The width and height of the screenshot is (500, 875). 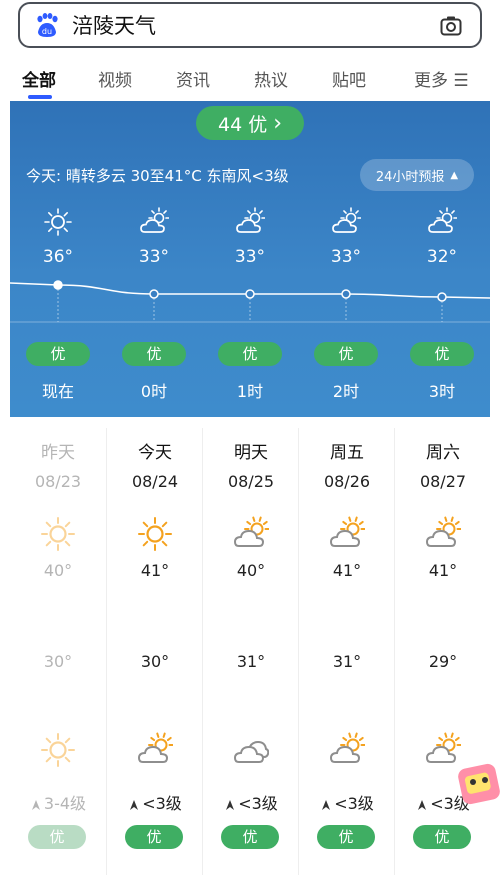 What do you see at coordinates (251, 750) in the screenshot?
I see `cloudy-icon` at bounding box center [251, 750].